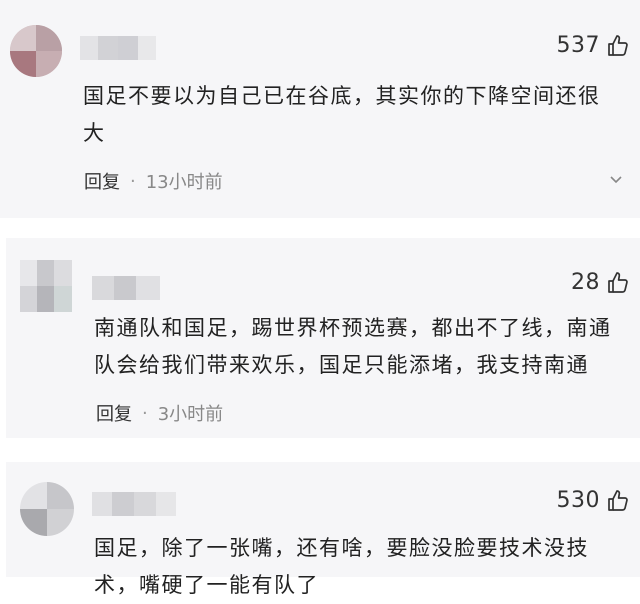 The width and height of the screenshot is (640, 604). I want to click on comment-text-line: 南通队和国足，踢世界杯预选赛，都出不了线，南通, so click(353, 328).